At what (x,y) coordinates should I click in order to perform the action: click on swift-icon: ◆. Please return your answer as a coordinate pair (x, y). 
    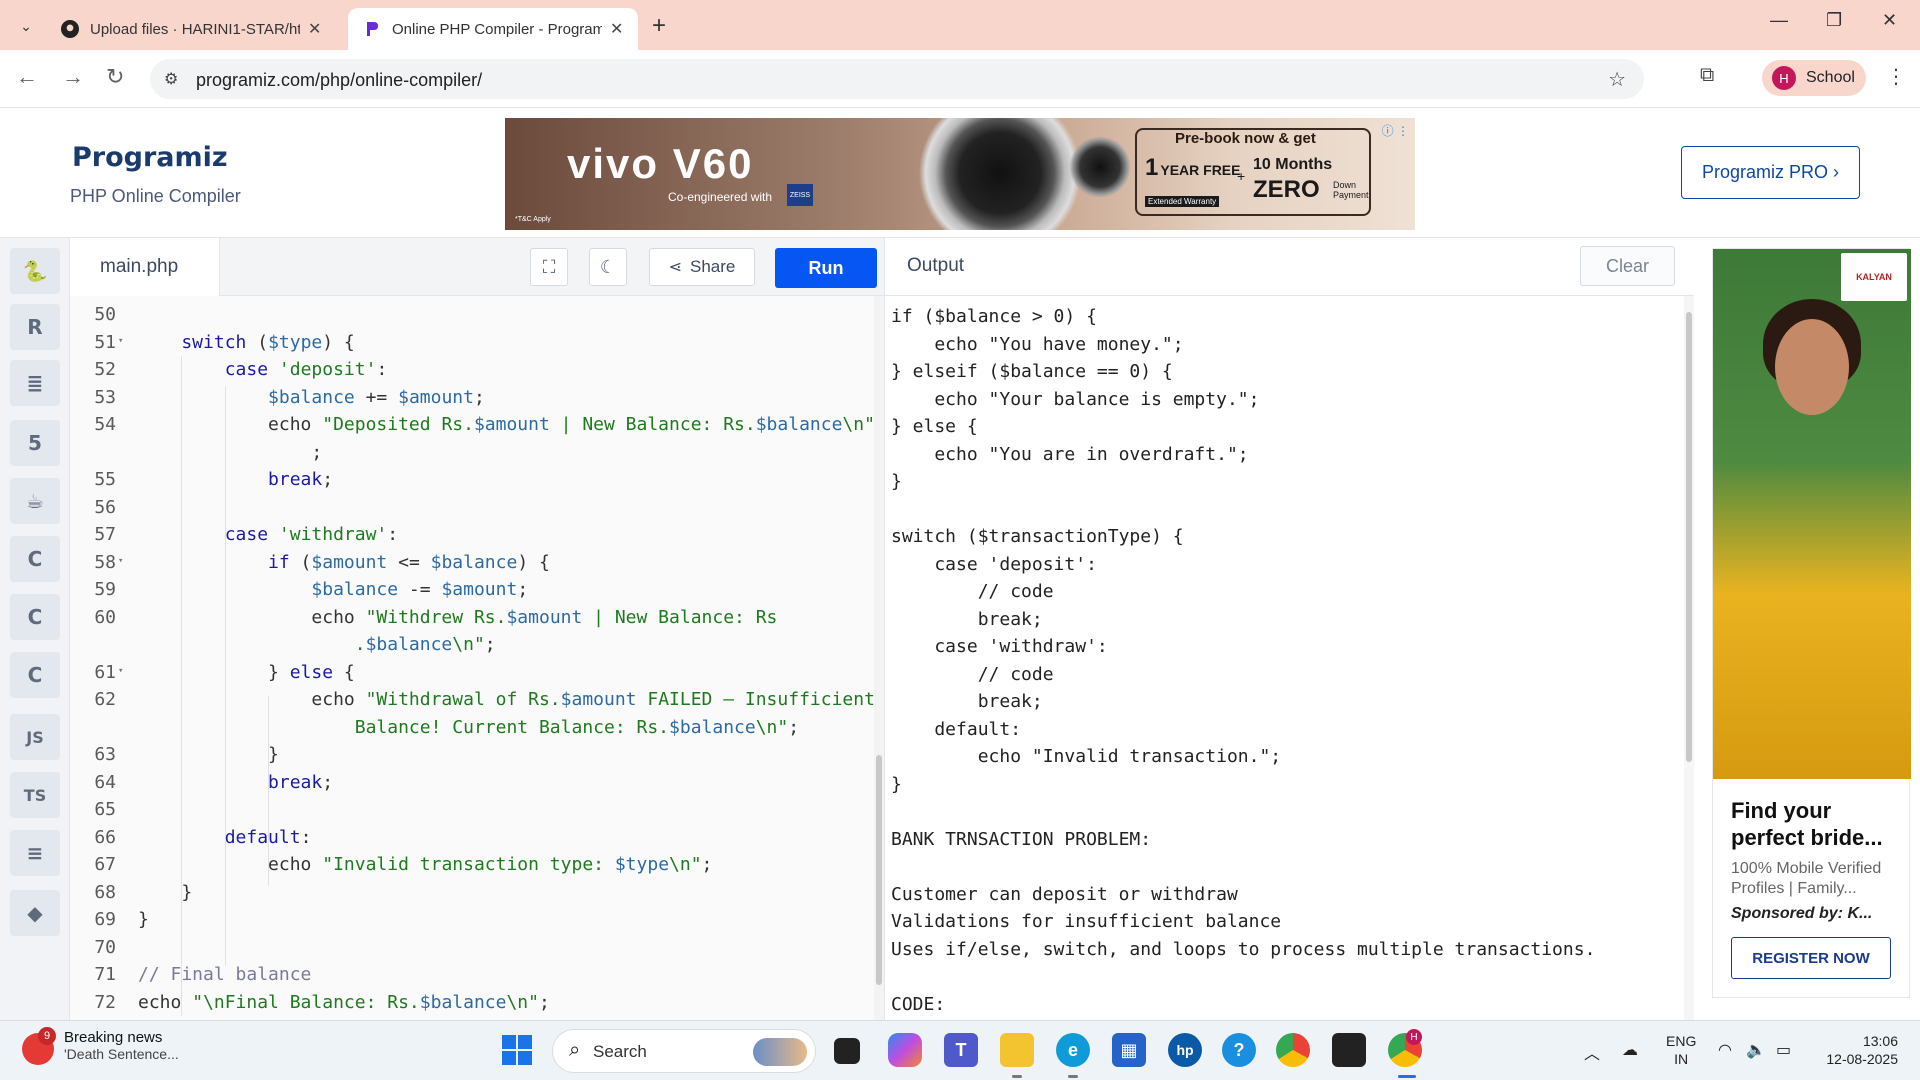
    Looking at the image, I should click on (35, 913).